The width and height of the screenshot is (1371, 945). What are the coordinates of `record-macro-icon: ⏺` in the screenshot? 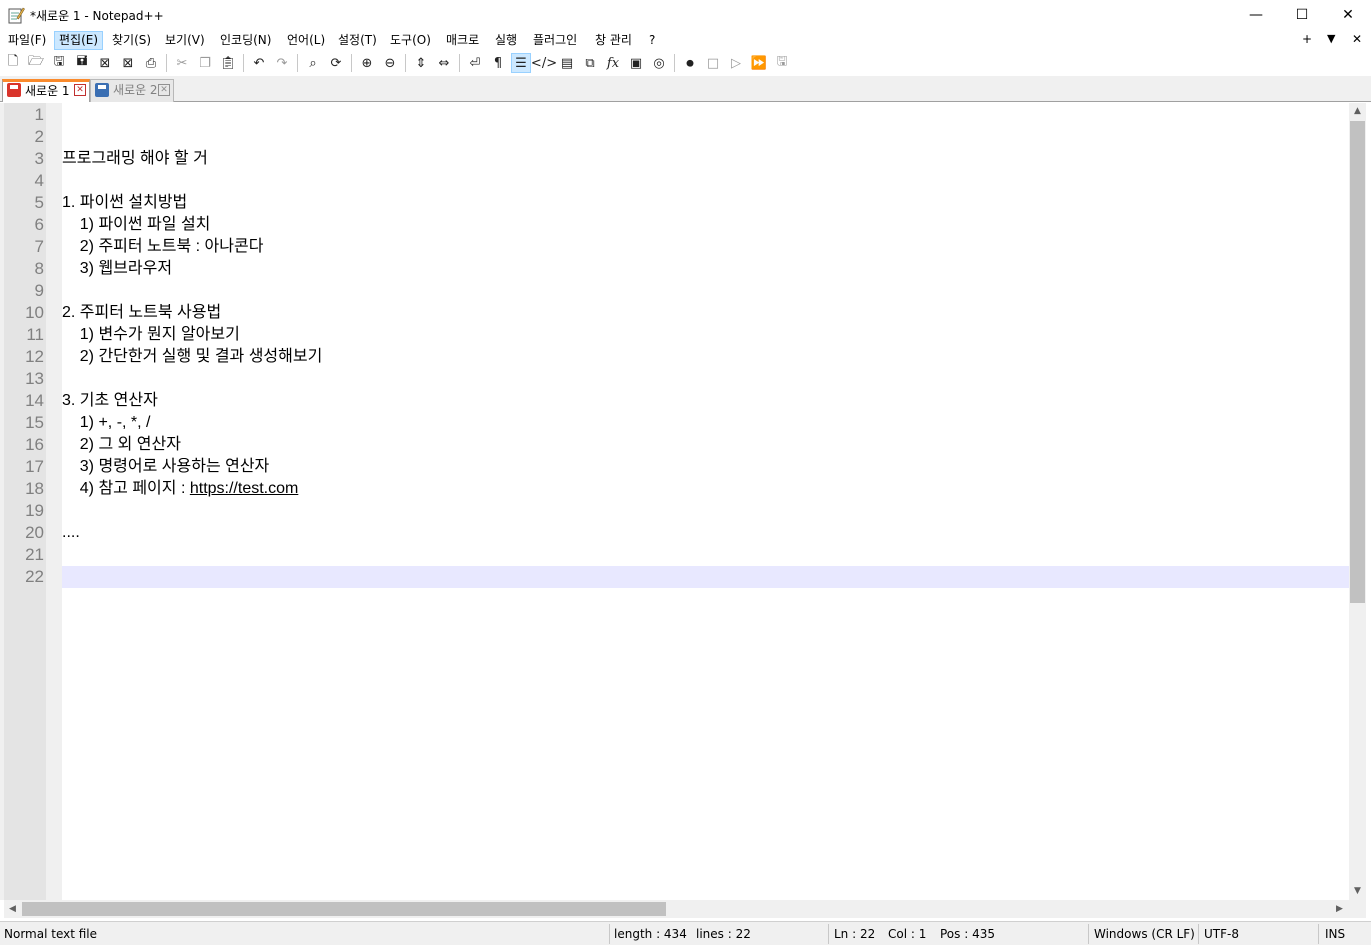 It's located at (690, 63).